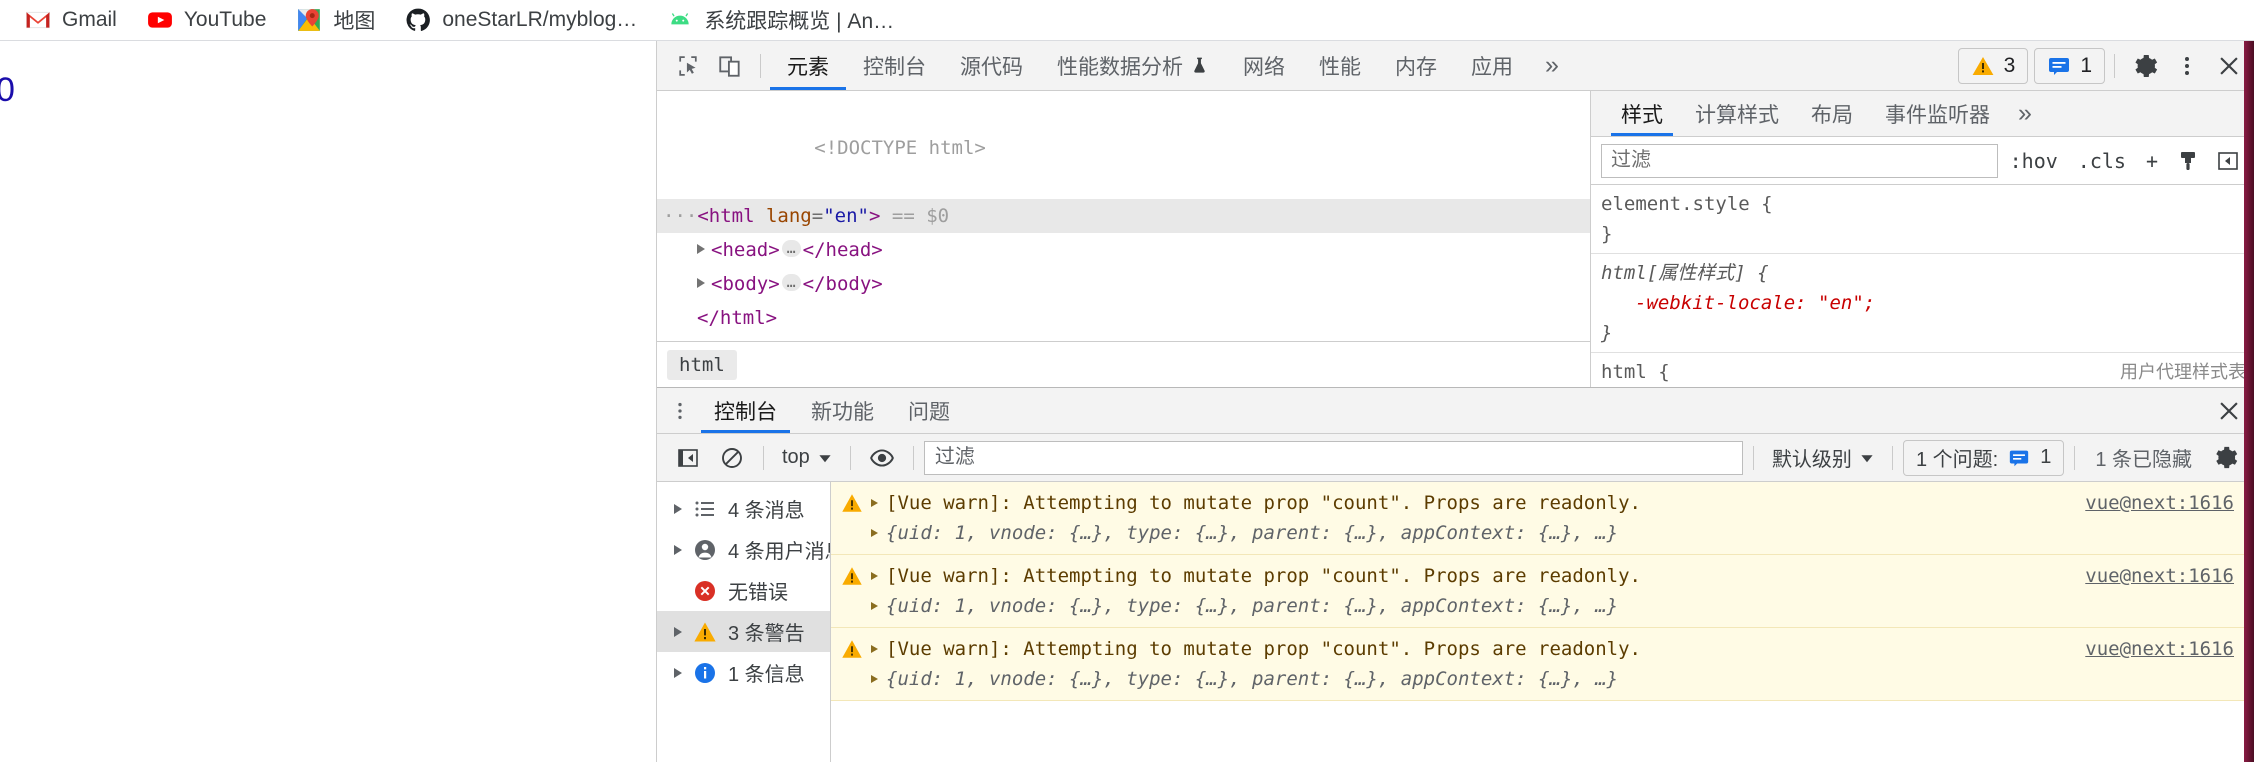 Image resolution: width=2254 pixels, height=762 pixels. I want to click on style-rule-element-style: element.style { }, so click(1922, 219).